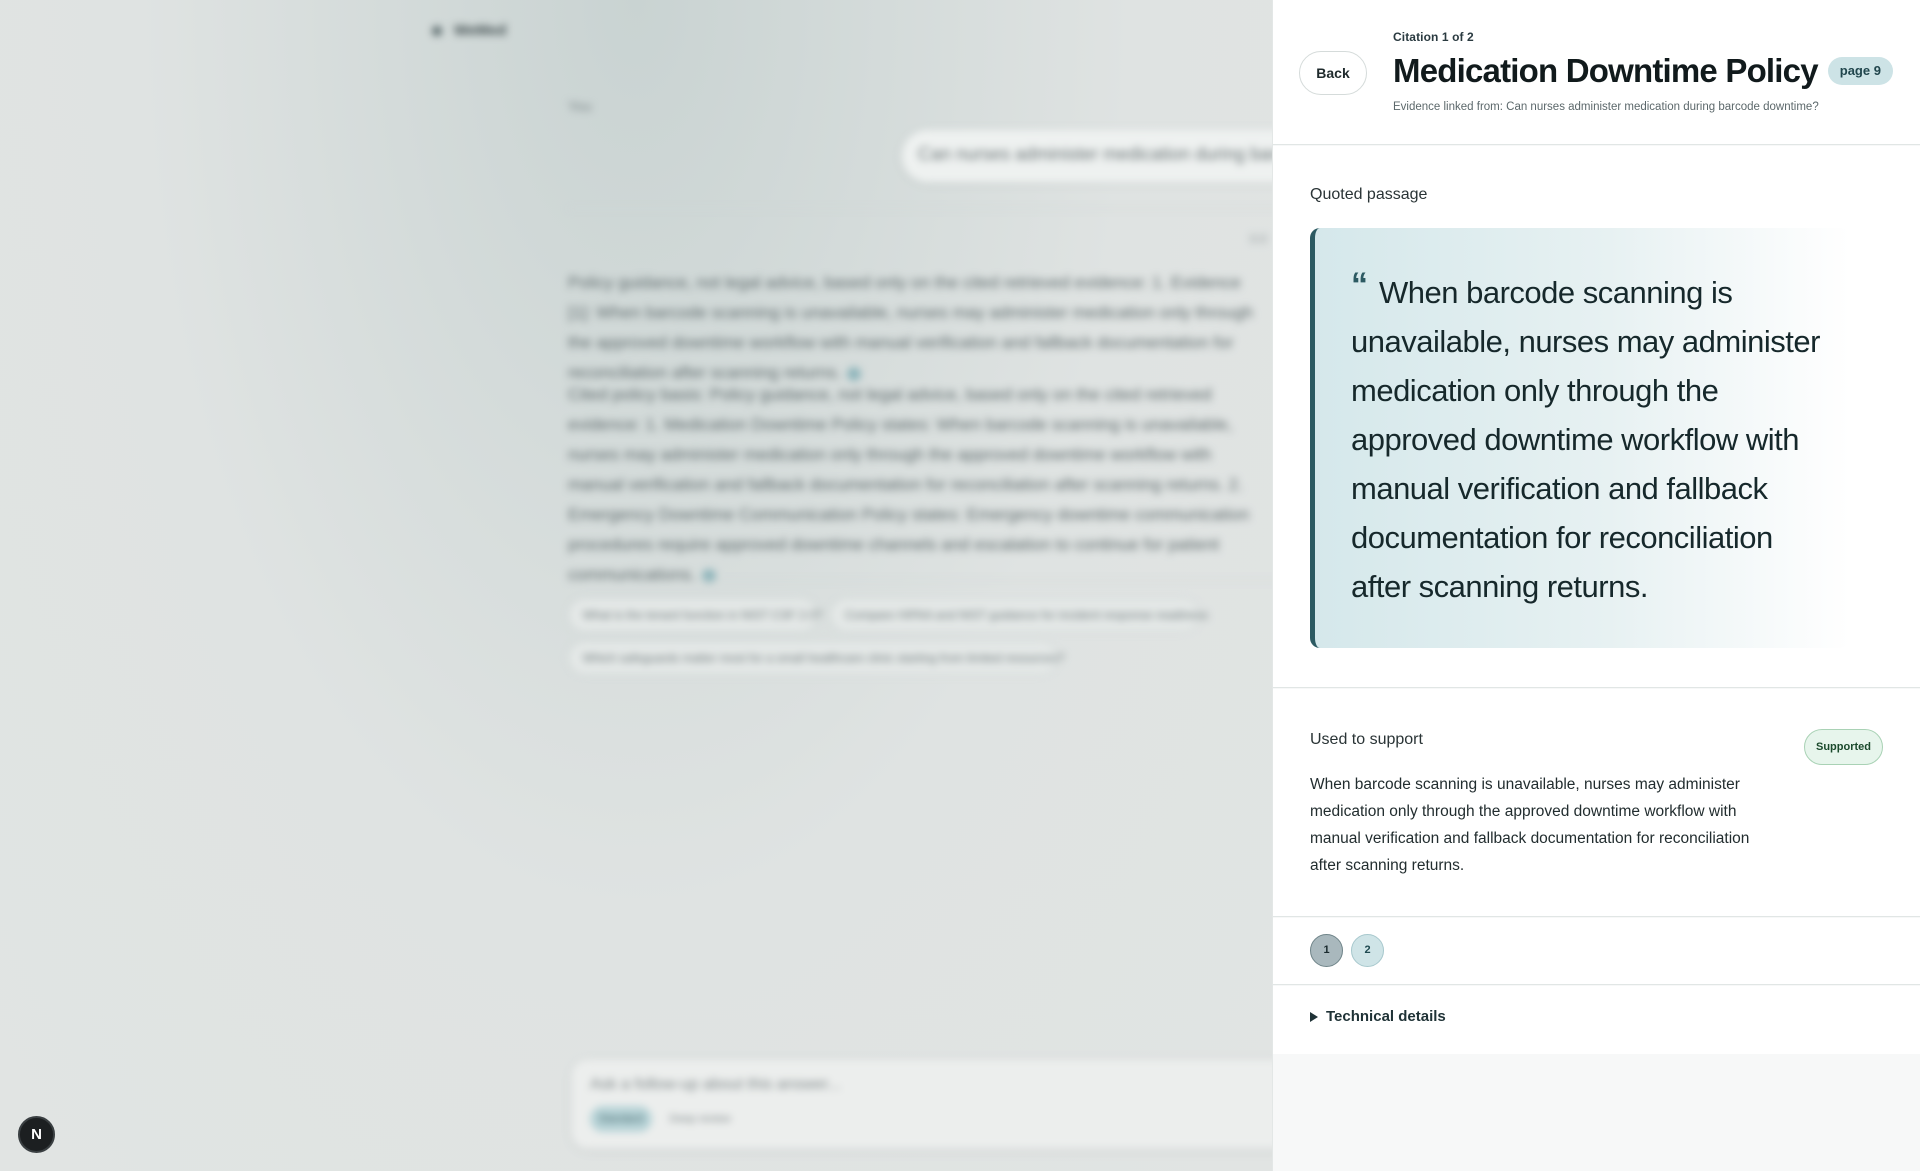 This screenshot has width=1920, height=1171. Describe the element at coordinates (1596, 951) in the screenshot. I see `citation-pager: 1 2` at that location.